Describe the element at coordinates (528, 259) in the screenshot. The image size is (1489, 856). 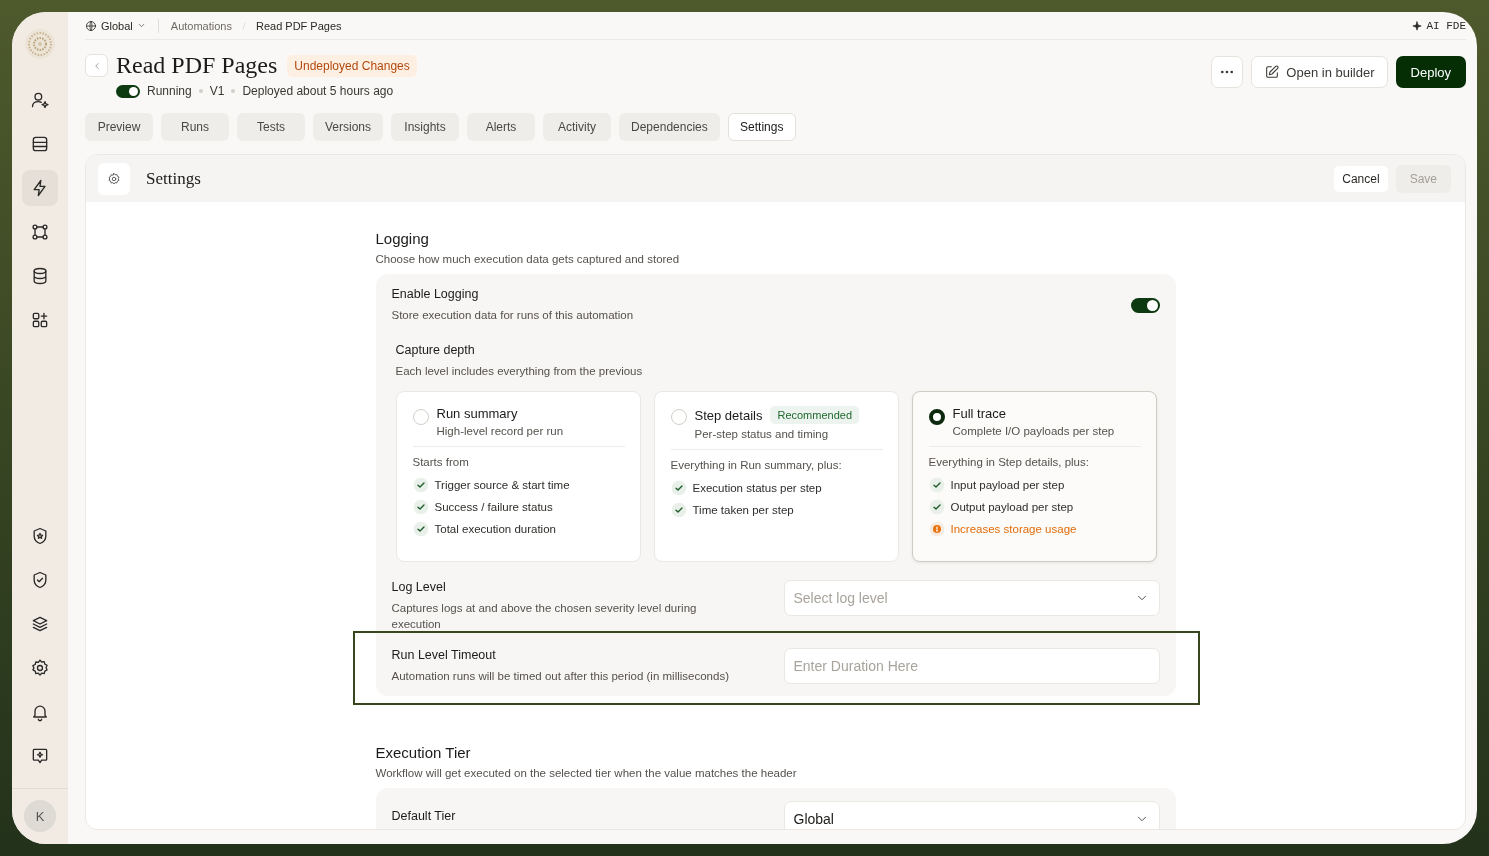
I see `section-description: Choose how much execution data gets captured and stored` at that location.